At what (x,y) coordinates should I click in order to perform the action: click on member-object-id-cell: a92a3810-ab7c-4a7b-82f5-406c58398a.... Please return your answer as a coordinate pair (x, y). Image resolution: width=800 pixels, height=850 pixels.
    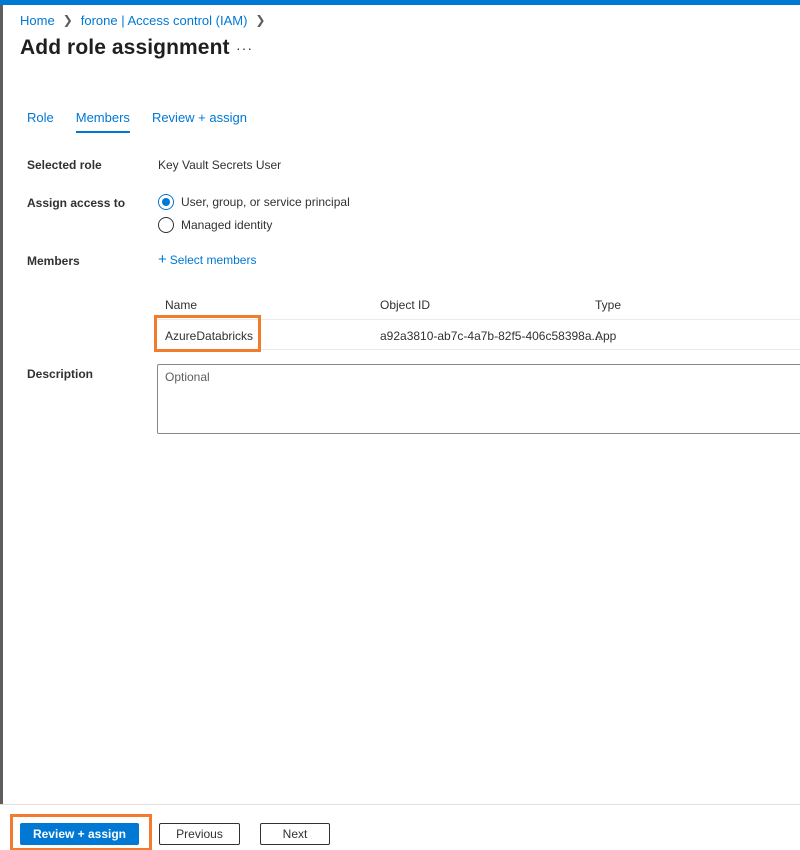
    Looking at the image, I should click on (491, 336).